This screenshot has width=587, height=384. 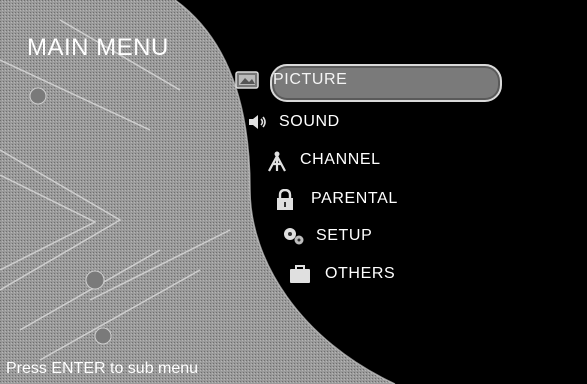 I want to click on picture-icon, so click(x=247, y=80).